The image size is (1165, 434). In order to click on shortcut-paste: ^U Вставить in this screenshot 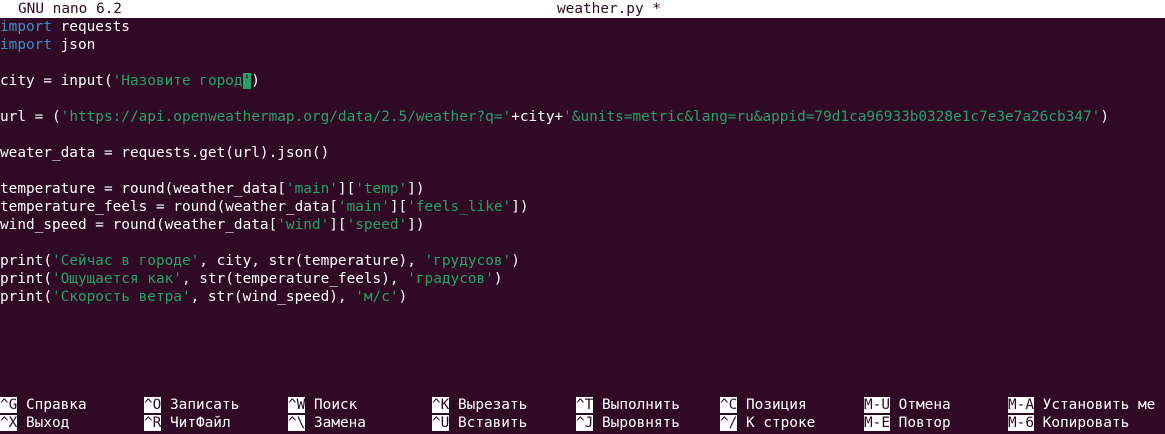, I will do `click(479, 423)`.